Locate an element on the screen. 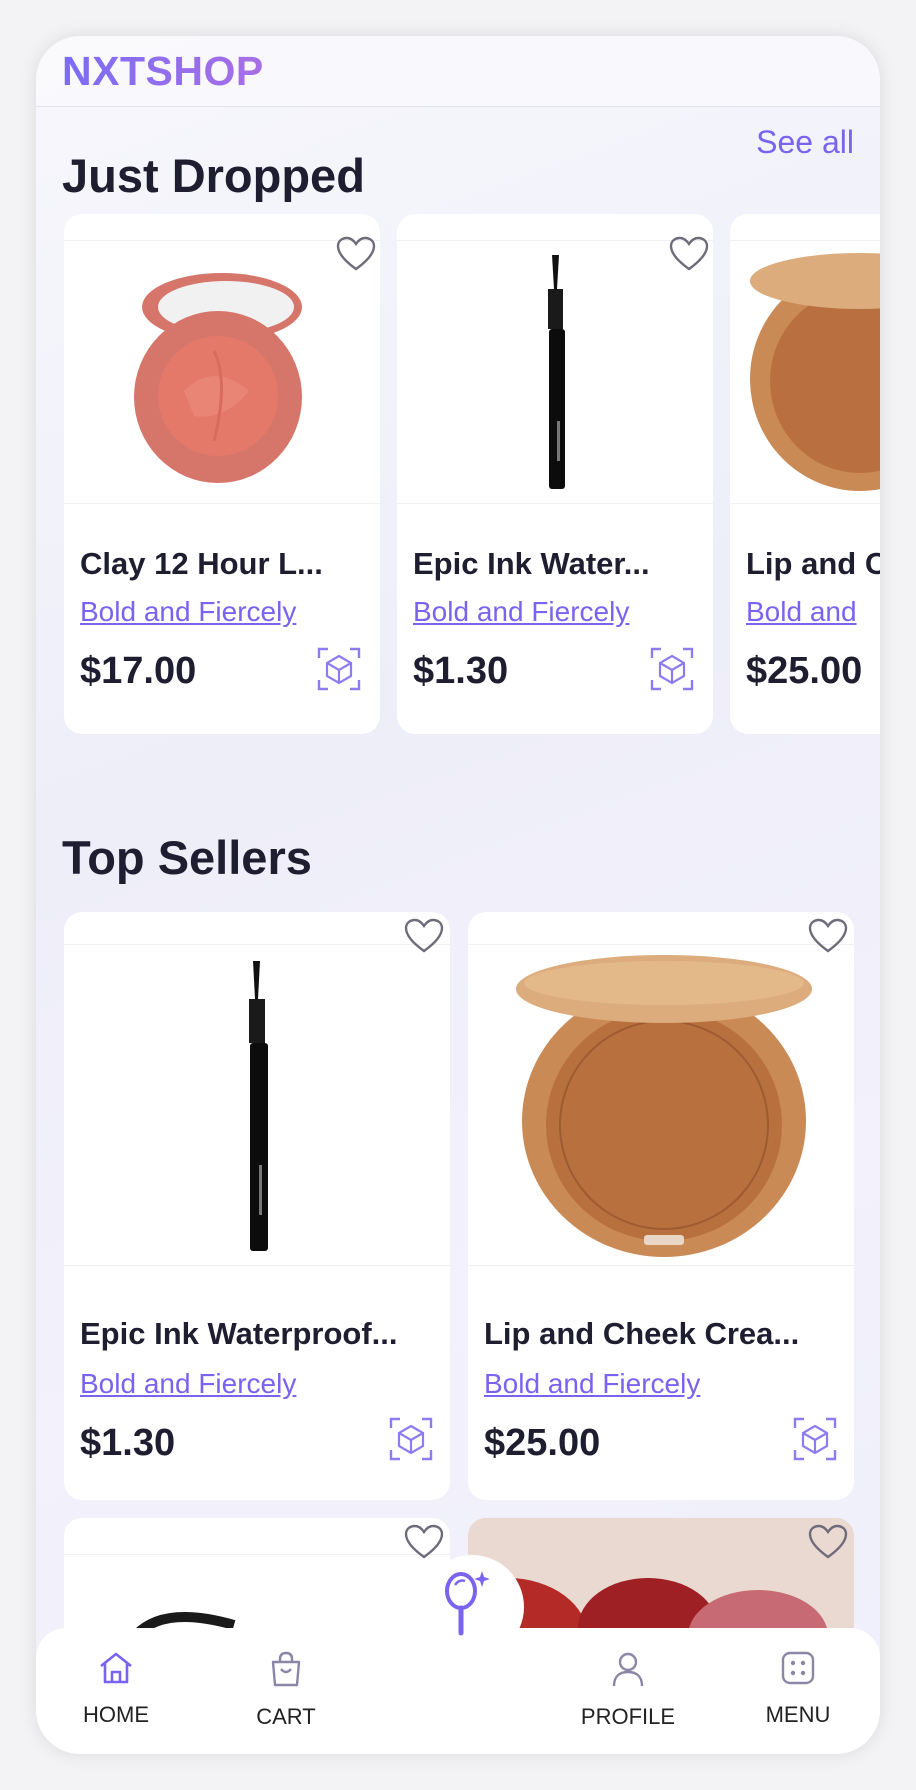  brand-logo: NXTSHOP is located at coordinates (163, 71).